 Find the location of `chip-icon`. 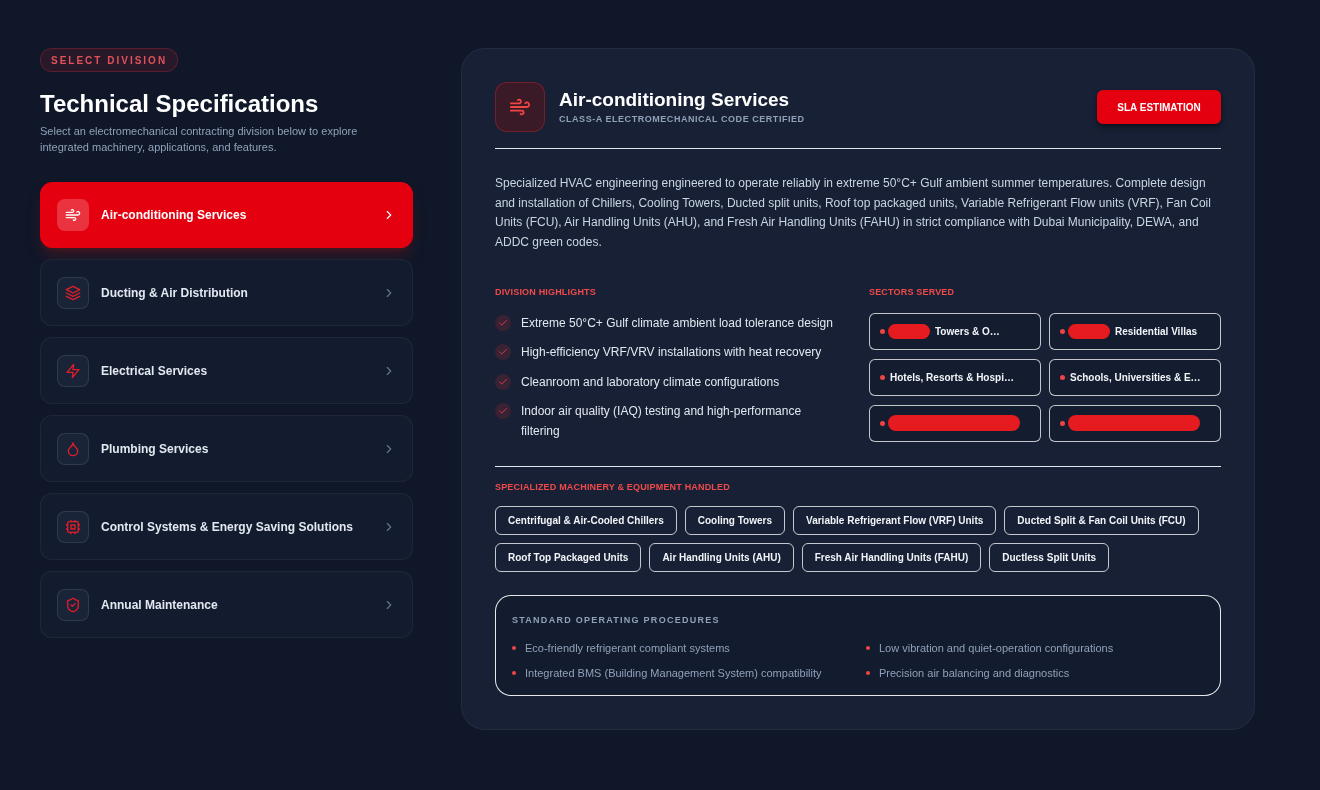

chip-icon is located at coordinates (73, 526).